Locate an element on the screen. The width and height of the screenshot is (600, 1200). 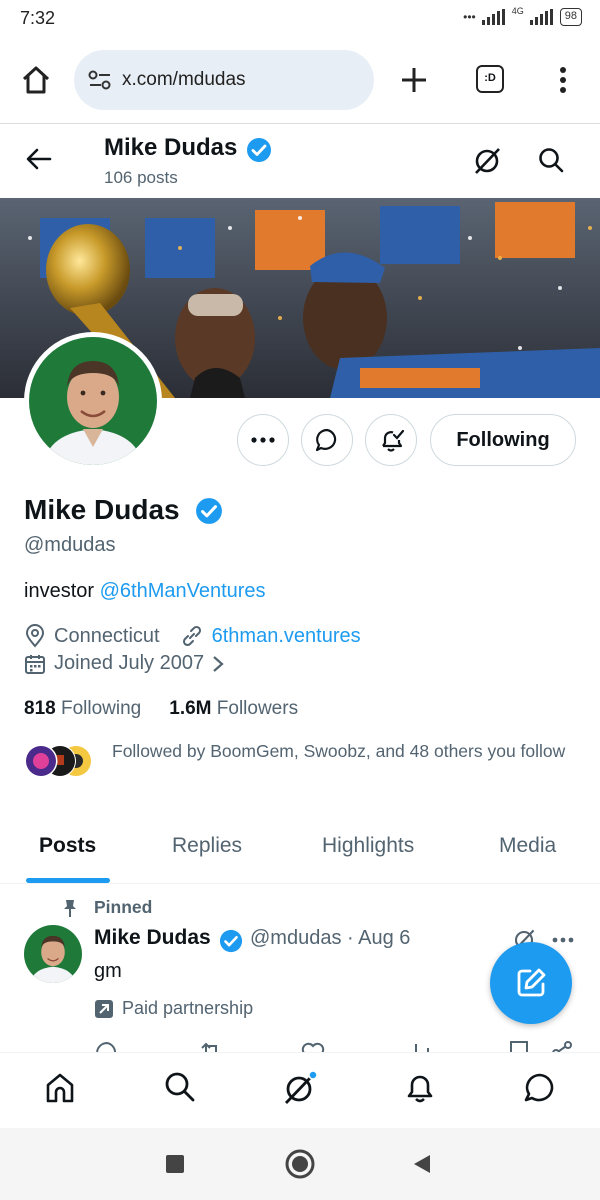
following-label: Following is located at coordinates (101, 708).